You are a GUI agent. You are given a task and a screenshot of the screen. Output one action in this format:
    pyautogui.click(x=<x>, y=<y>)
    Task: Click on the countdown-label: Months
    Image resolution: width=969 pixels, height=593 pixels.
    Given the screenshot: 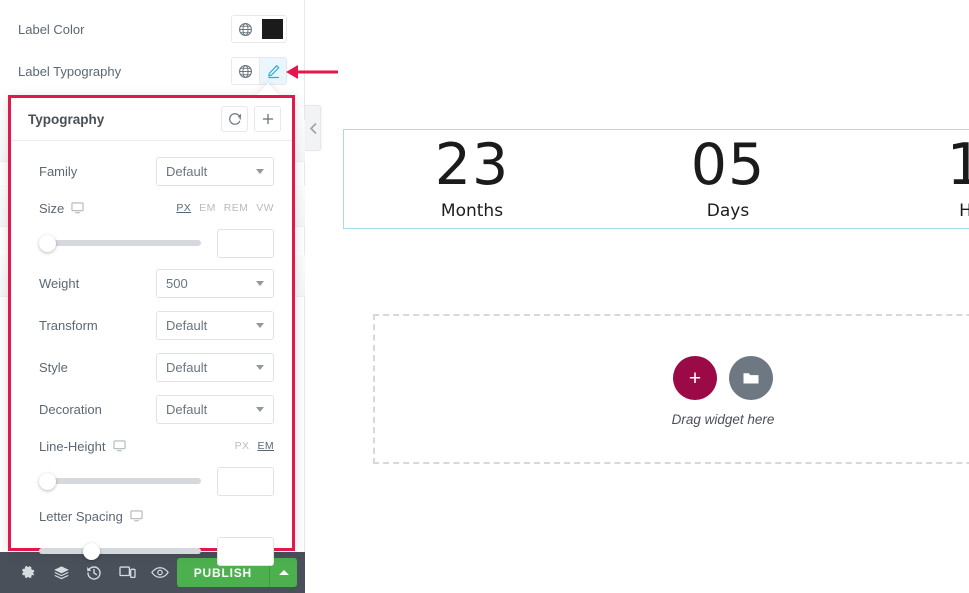 What is the action you would take?
    pyautogui.click(x=472, y=211)
    